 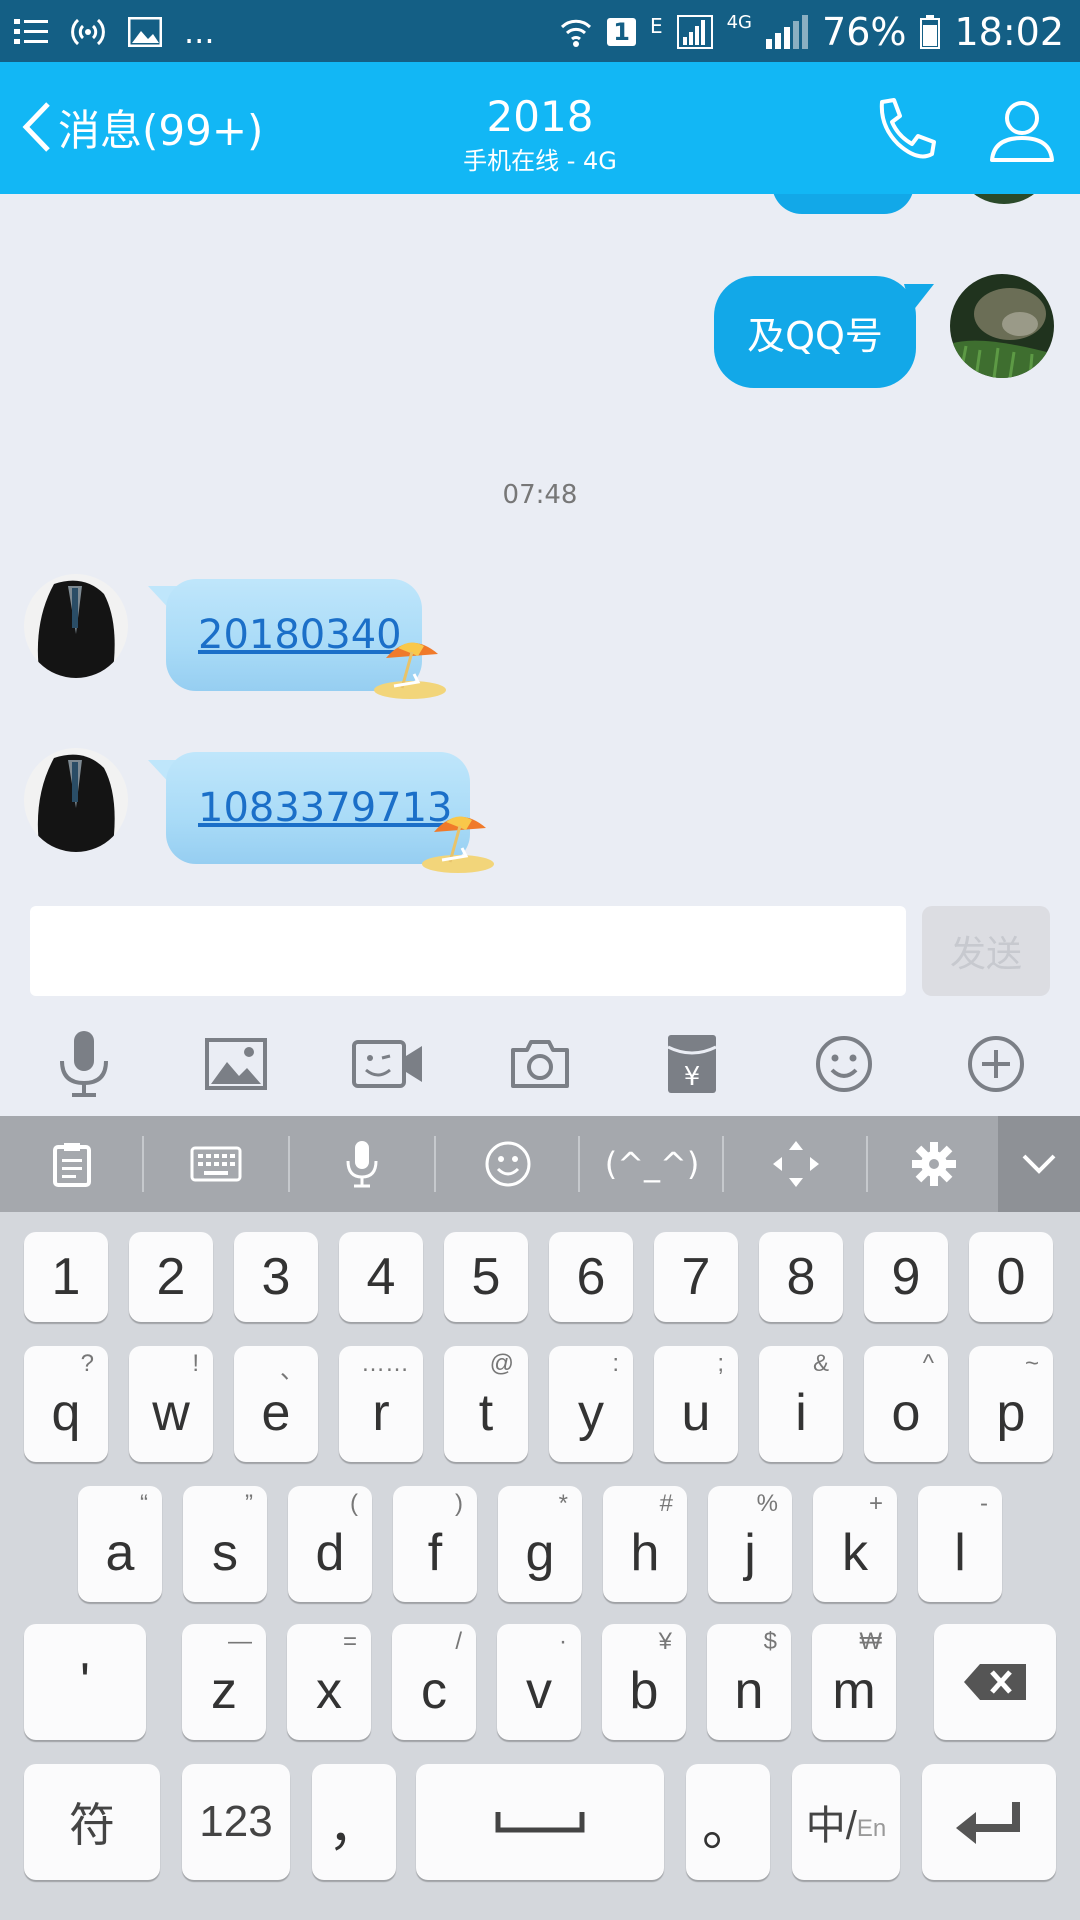 I want to click on avatar-self, so click(x=1002, y=326).